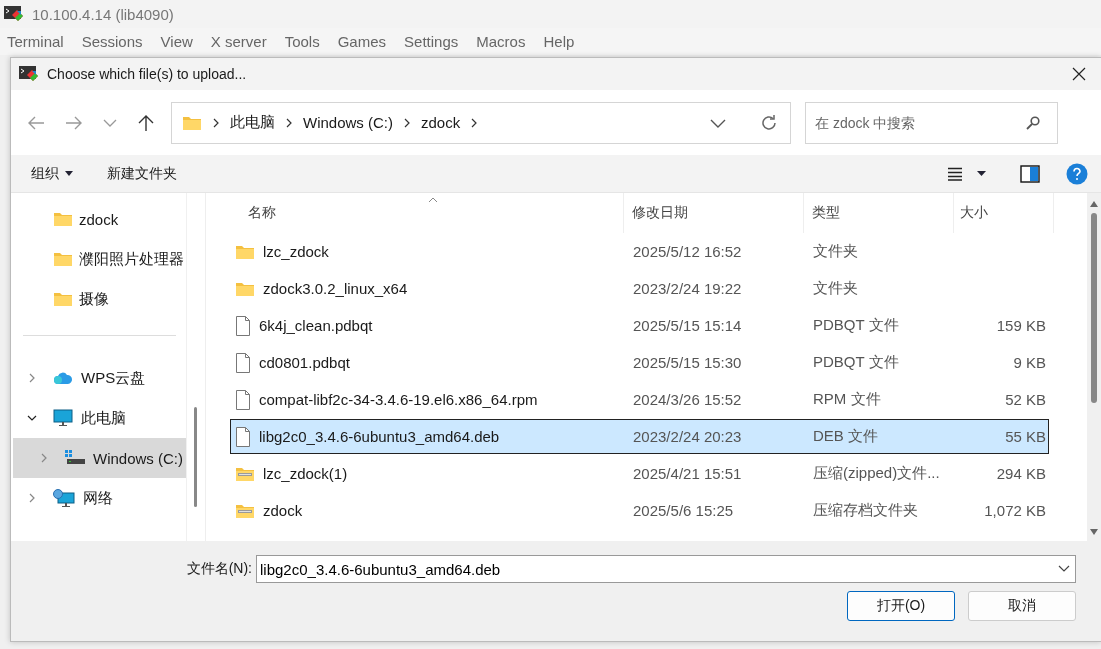  Describe the element at coordinates (845, 436) in the screenshot. I see `type-cell-text: DEB 文件` at that location.